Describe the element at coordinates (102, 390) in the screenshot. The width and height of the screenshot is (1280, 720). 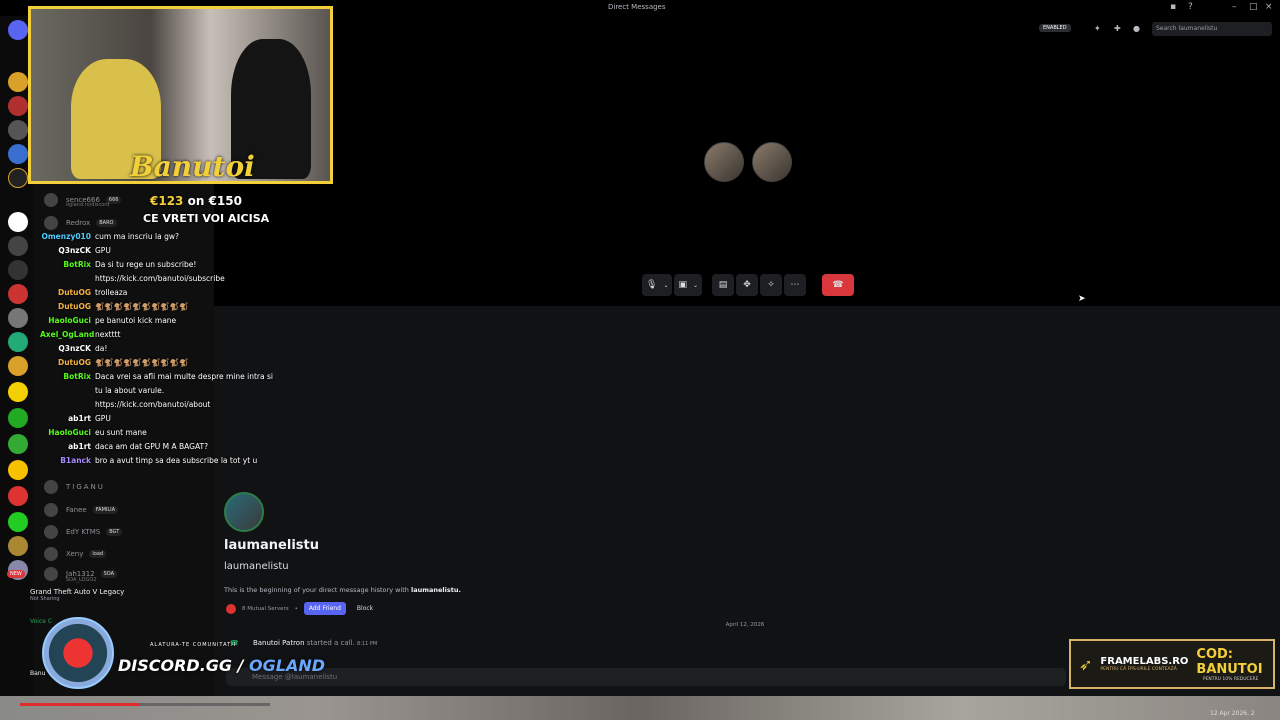
I see `chat-line: tu la about varule.` at that location.